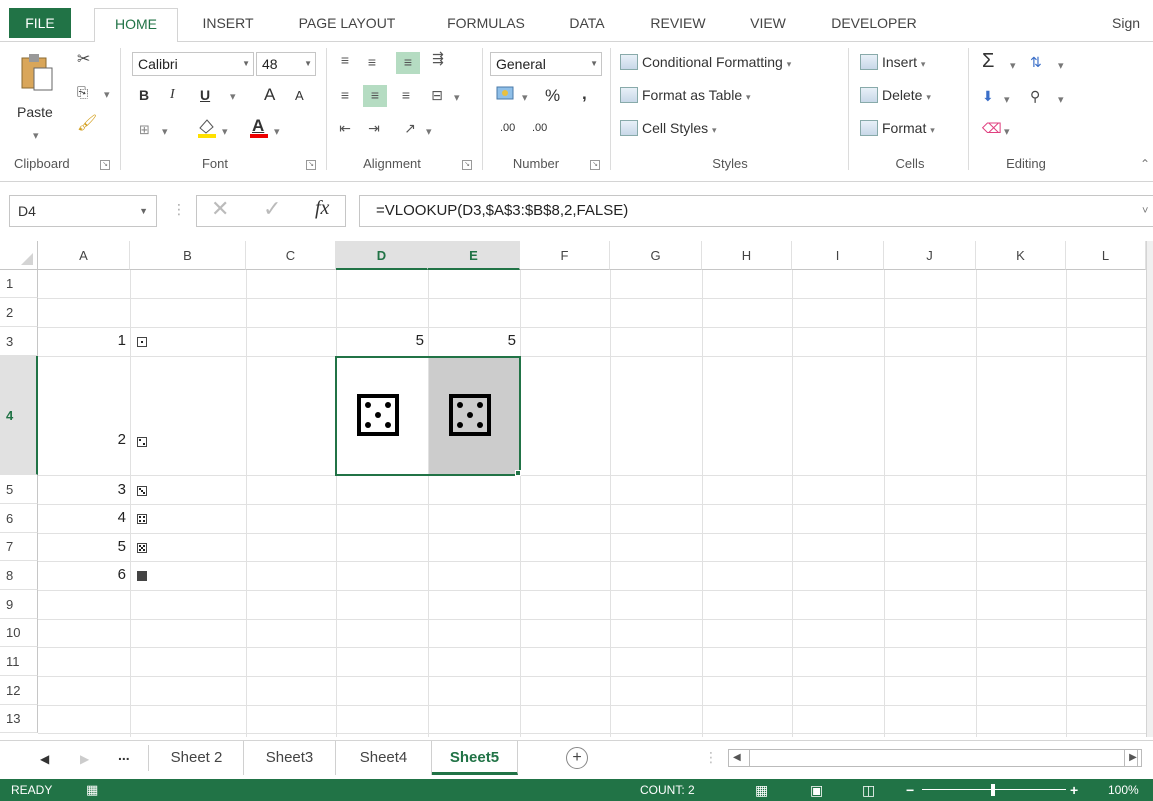 The width and height of the screenshot is (1153, 801). What do you see at coordinates (83, 546) in the screenshot?
I see `cell-a7: 5` at bounding box center [83, 546].